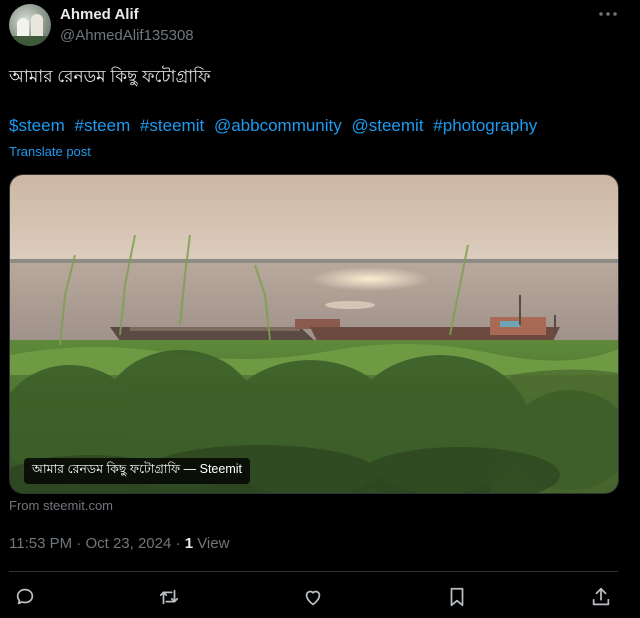 Image resolution: width=640 pixels, height=618 pixels. Describe the element at coordinates (30, 25) in the screenshot. I see `avatar` at that location.